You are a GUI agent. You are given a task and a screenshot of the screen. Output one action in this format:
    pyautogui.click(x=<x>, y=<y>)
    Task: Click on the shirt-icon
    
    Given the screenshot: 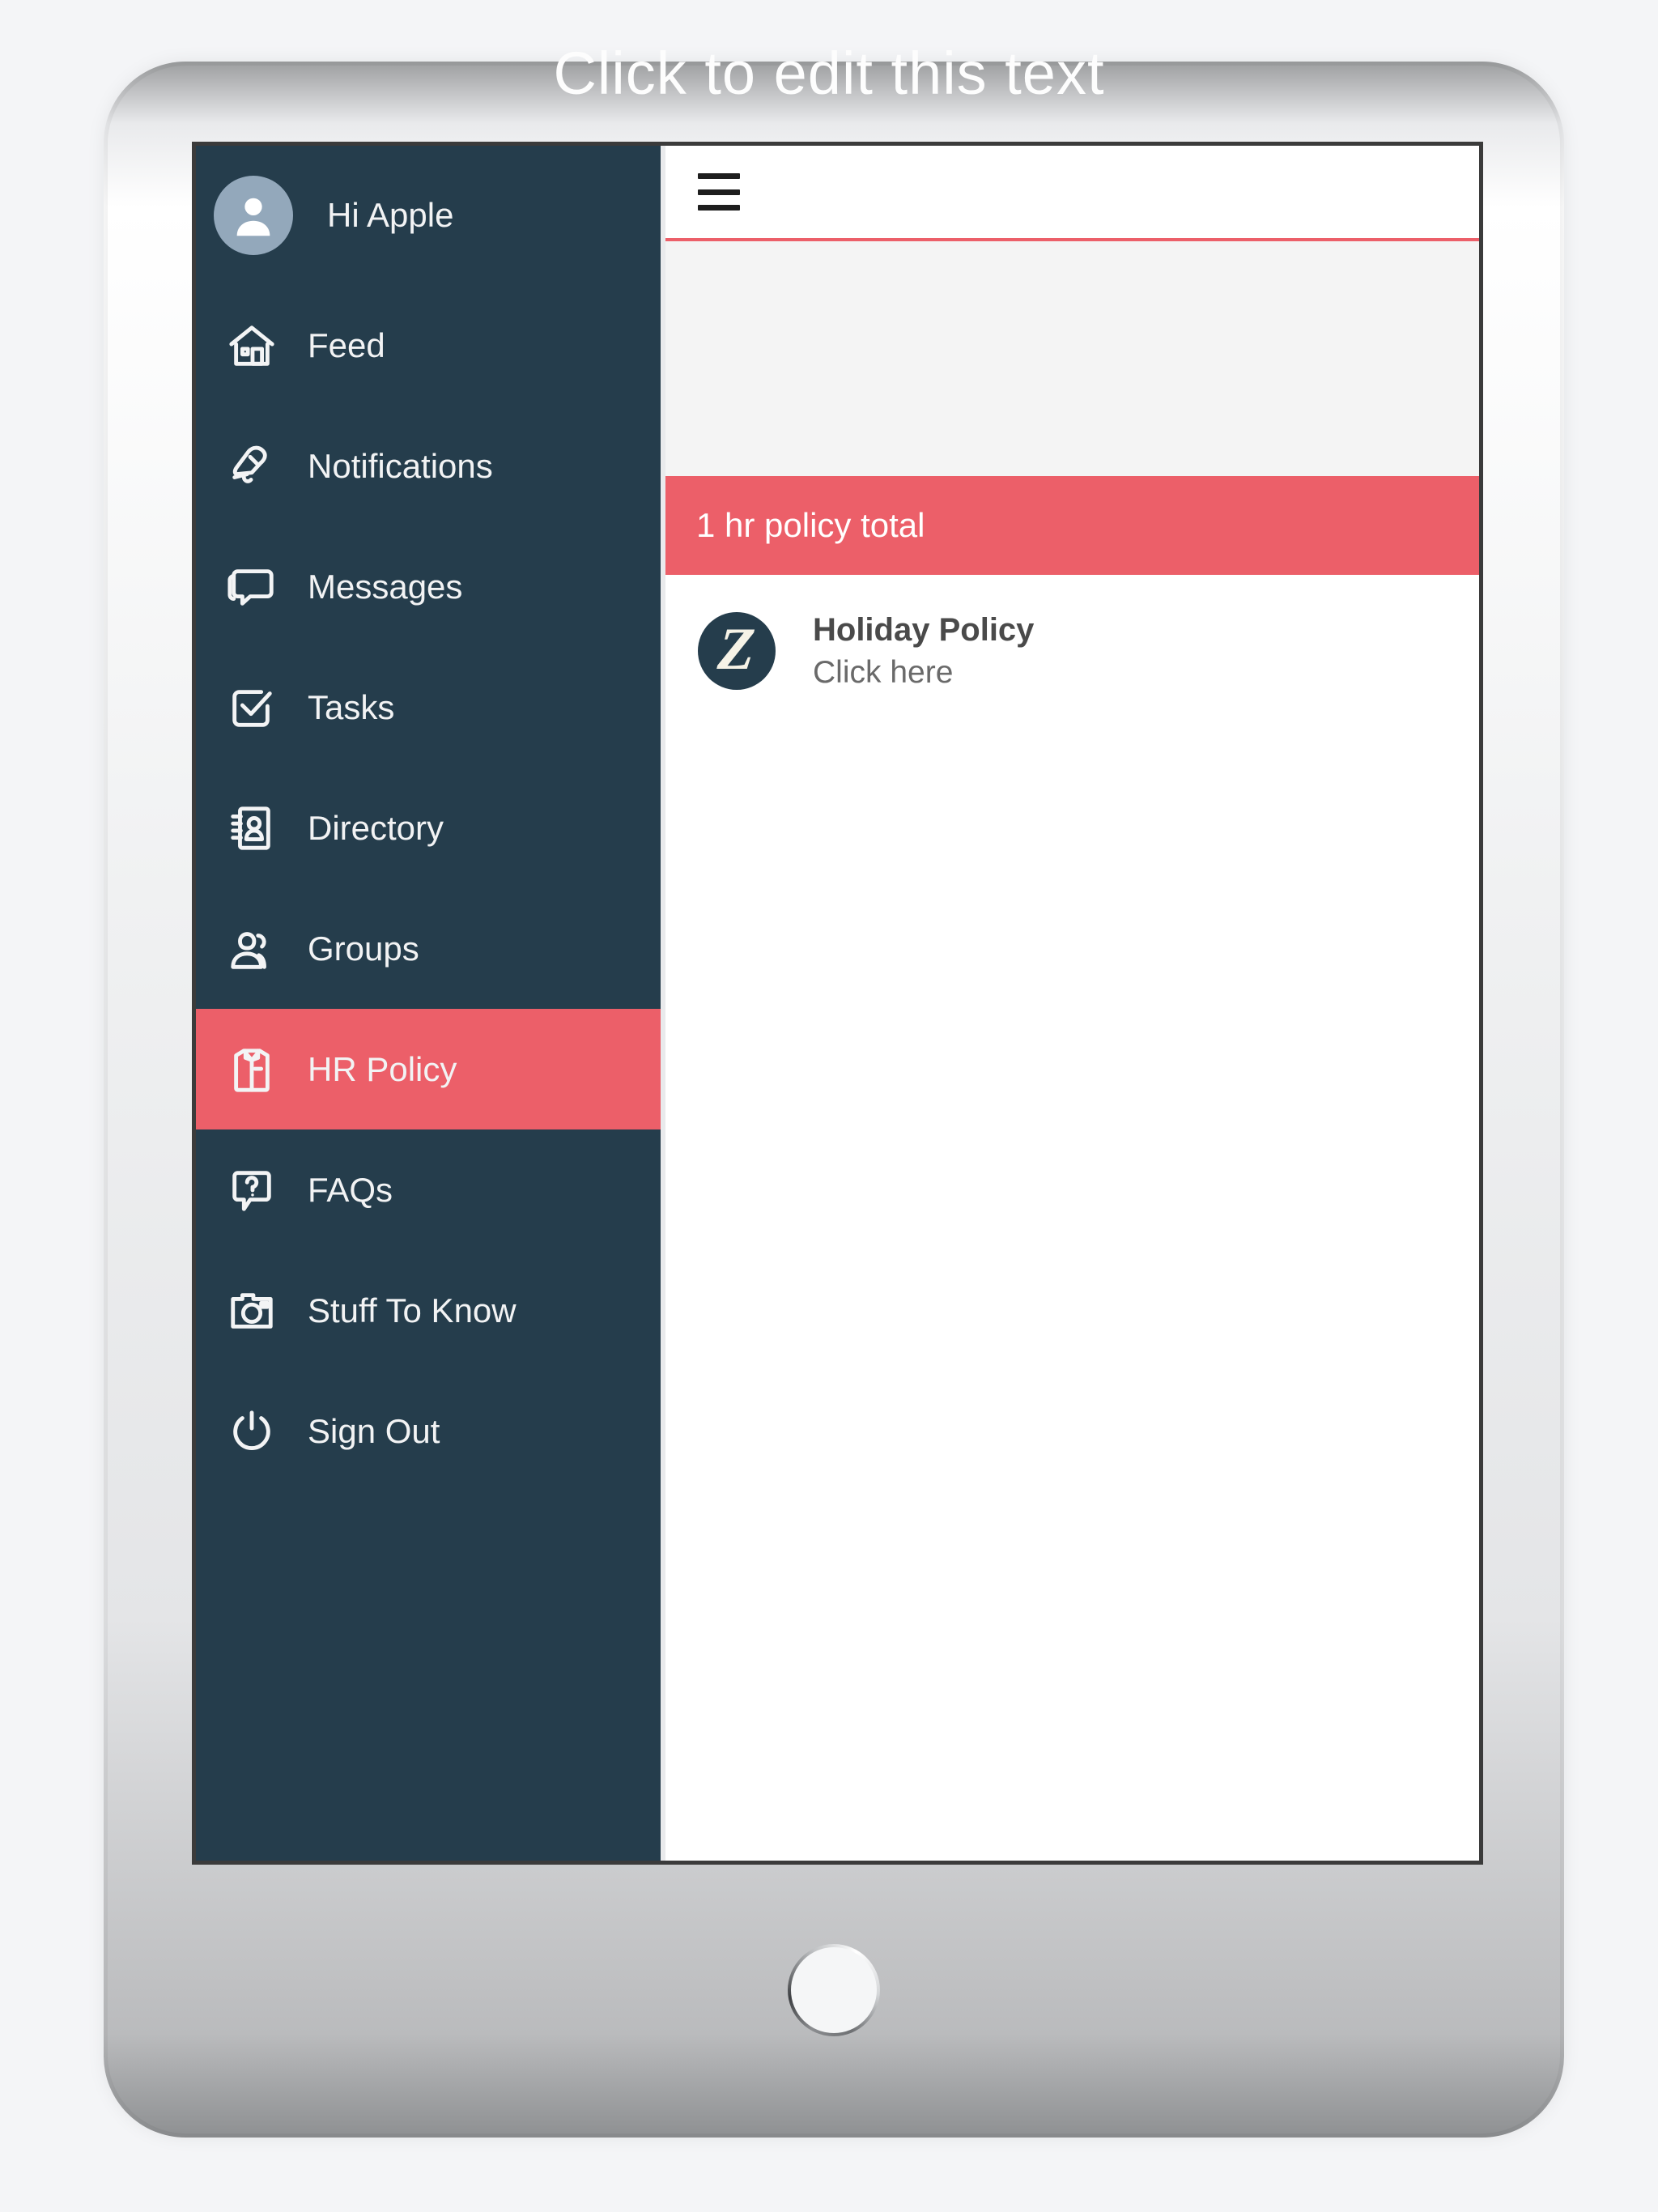 What is the action you would take?
    pyautogui.click(x=251, y=1070)
    